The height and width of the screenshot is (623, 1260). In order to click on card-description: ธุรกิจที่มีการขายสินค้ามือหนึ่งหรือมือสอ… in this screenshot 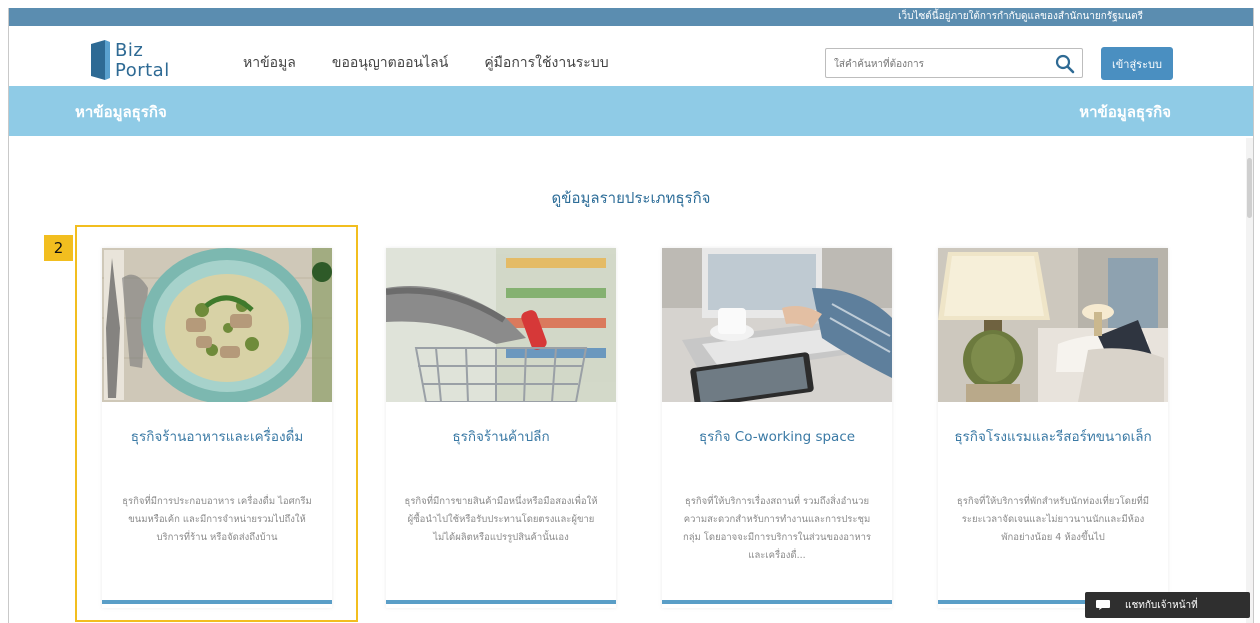, I will do `click(501, 519)`.